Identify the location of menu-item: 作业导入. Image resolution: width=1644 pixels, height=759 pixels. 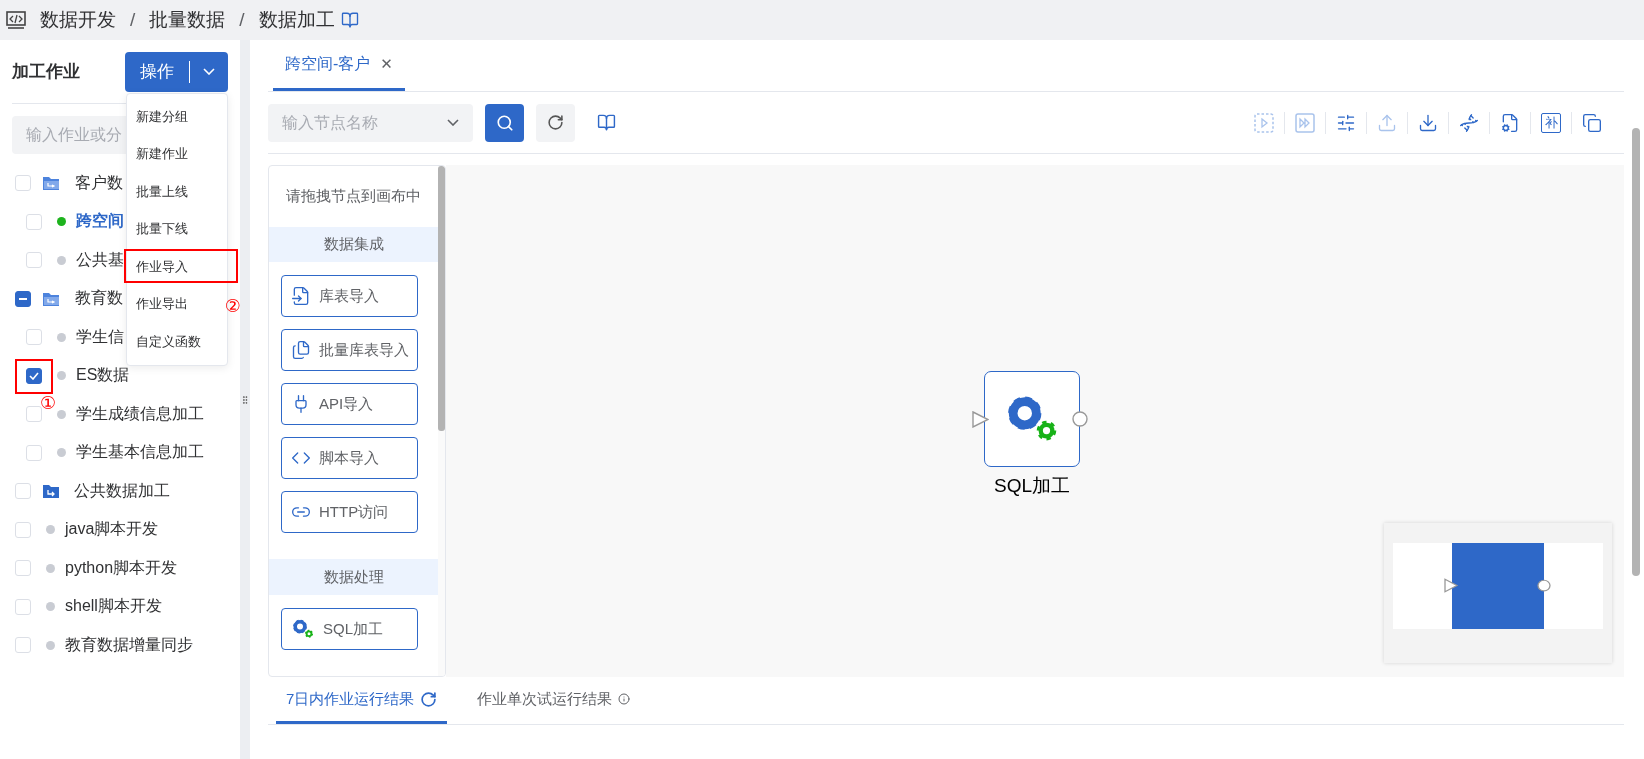
(177, 267).